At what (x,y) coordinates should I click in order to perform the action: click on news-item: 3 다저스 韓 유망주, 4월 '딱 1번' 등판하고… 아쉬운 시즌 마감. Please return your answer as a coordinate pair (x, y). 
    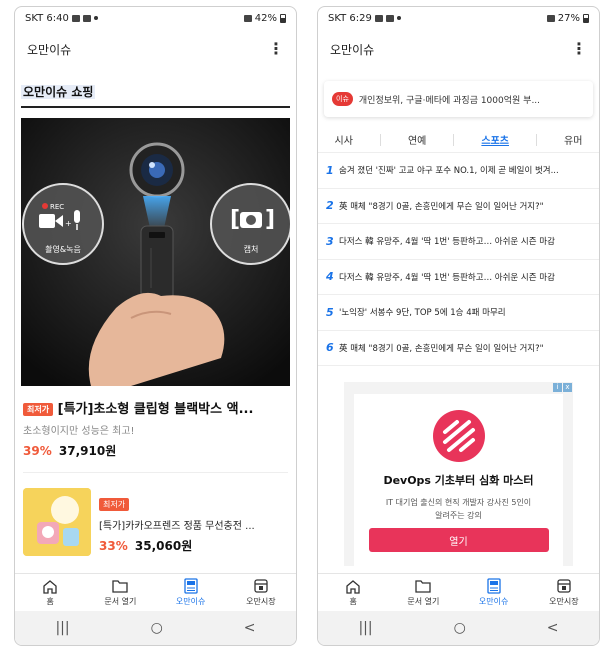
    Looking at the image, I should click on (458, 242).